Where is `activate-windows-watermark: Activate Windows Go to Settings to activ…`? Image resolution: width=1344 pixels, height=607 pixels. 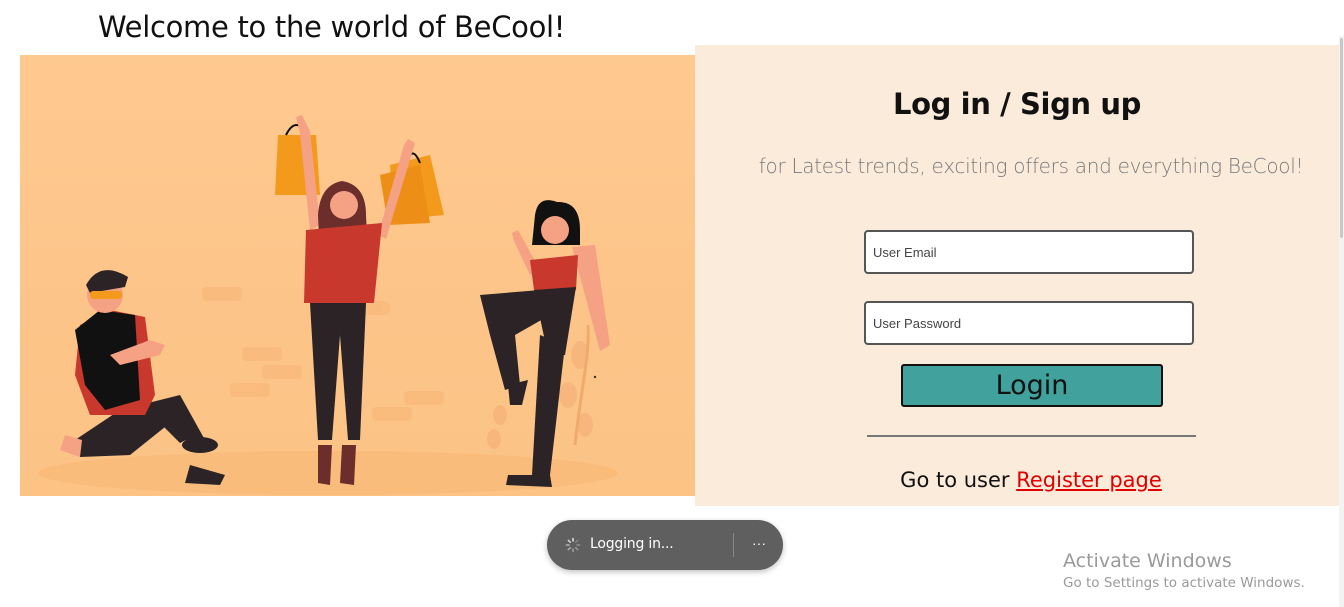
activate-windows-watermark: Activate Windows Go to Settings to activ… is located at coordinates (1184, 570).